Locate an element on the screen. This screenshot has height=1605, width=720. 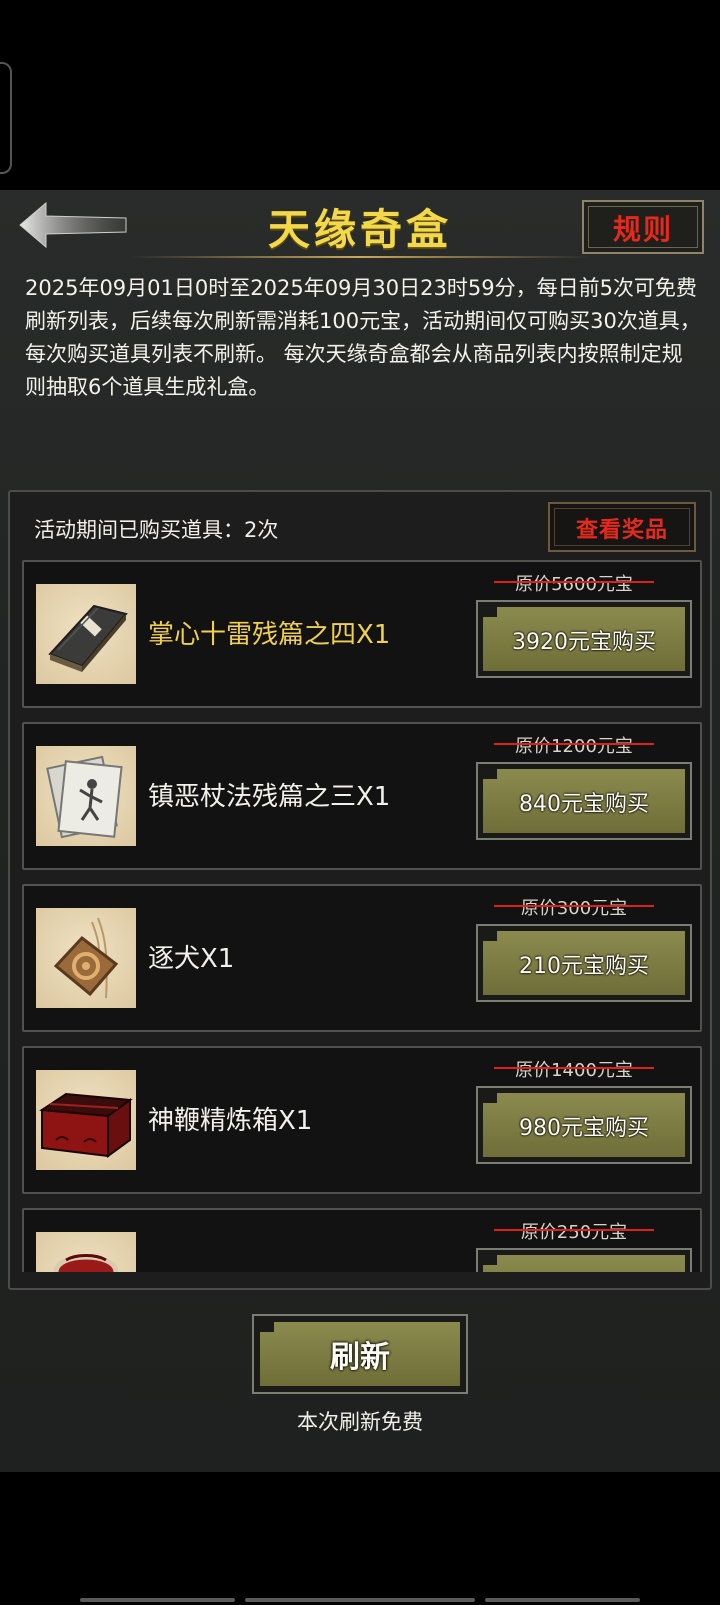
original-price: 原价5600元宝 is located at coordinates (574, 584).